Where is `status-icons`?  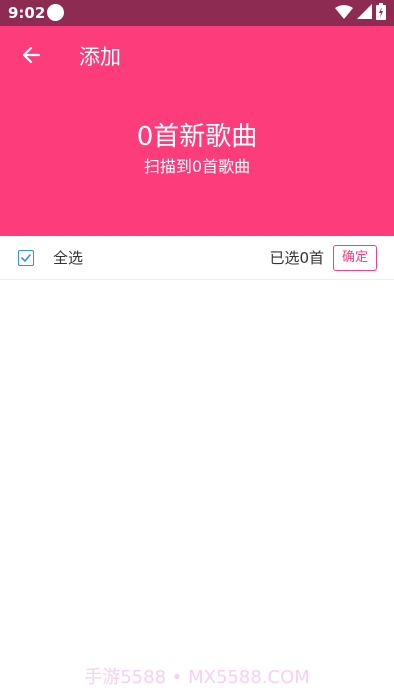
status-icons is located at coordinates (360, 13).